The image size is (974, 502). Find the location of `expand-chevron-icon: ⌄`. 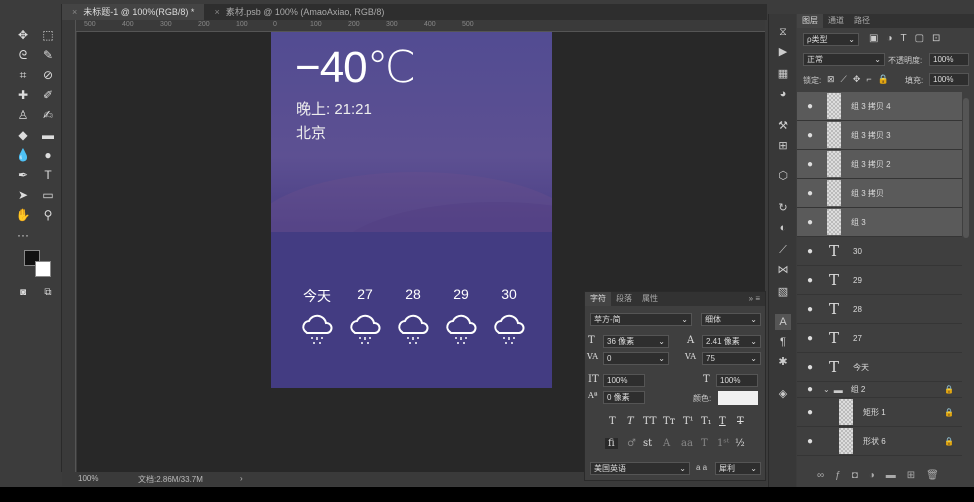

expand-chevron-icon: ⌄ is located at coordinates (826, 389).